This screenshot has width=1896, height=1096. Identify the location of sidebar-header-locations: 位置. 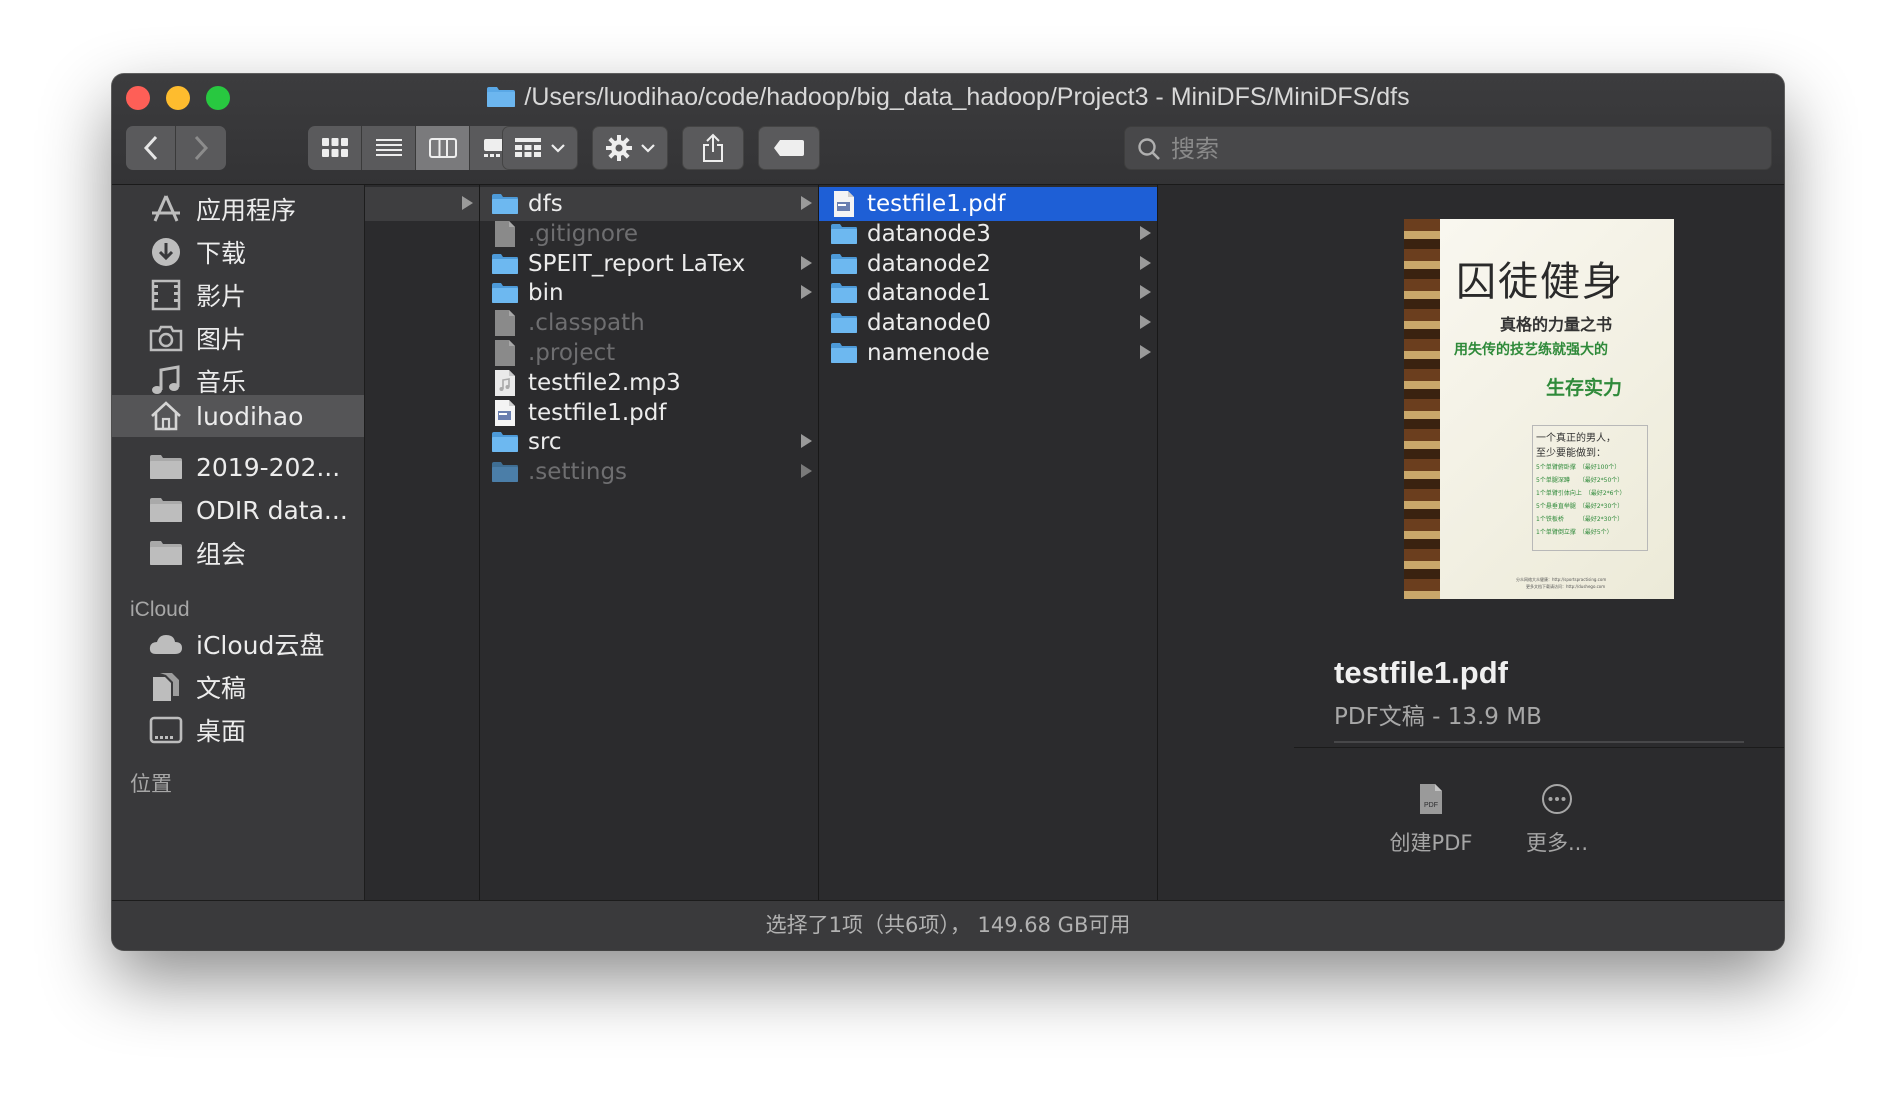
(151, 784).